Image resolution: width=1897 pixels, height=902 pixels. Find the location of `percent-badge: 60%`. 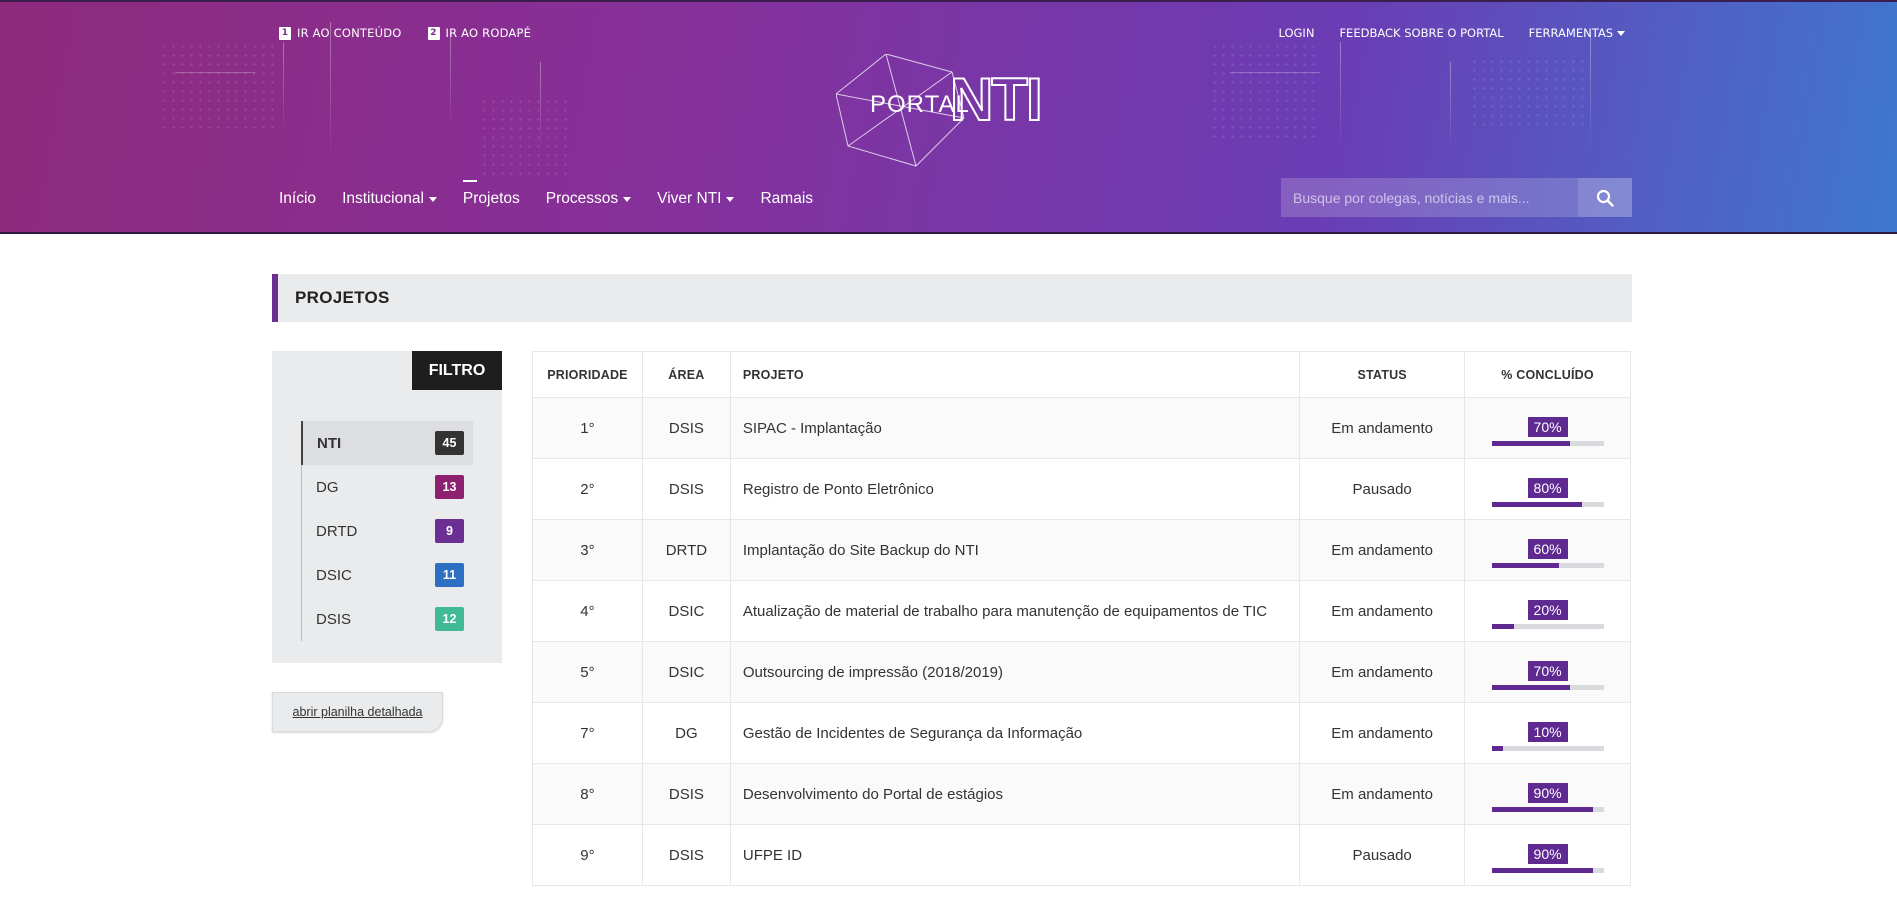

percent-badge: 60% is located at coordinates (1547, 549).